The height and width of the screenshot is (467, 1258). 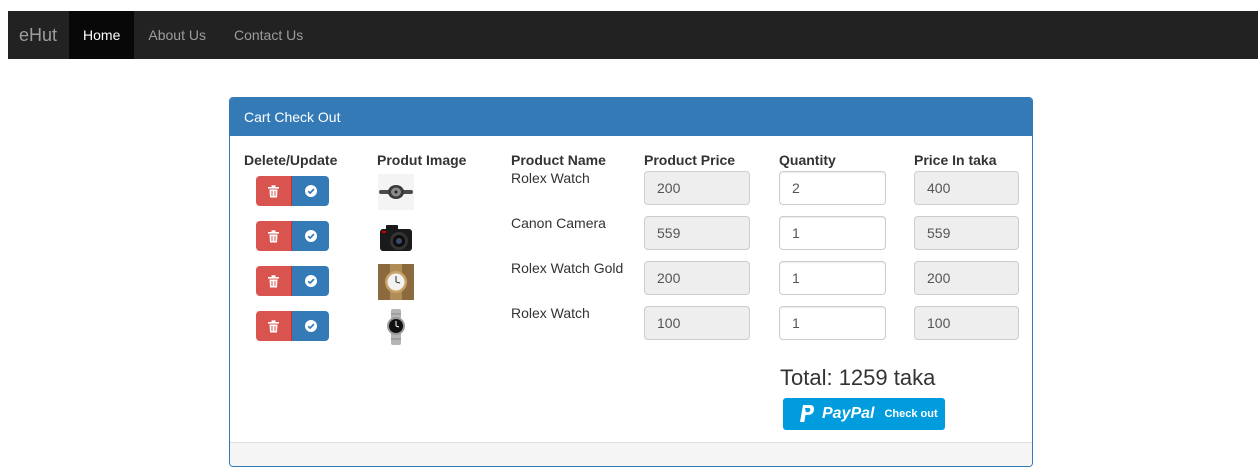 I want to click on nav-about-us: About Us, so click(x=177, y=35).